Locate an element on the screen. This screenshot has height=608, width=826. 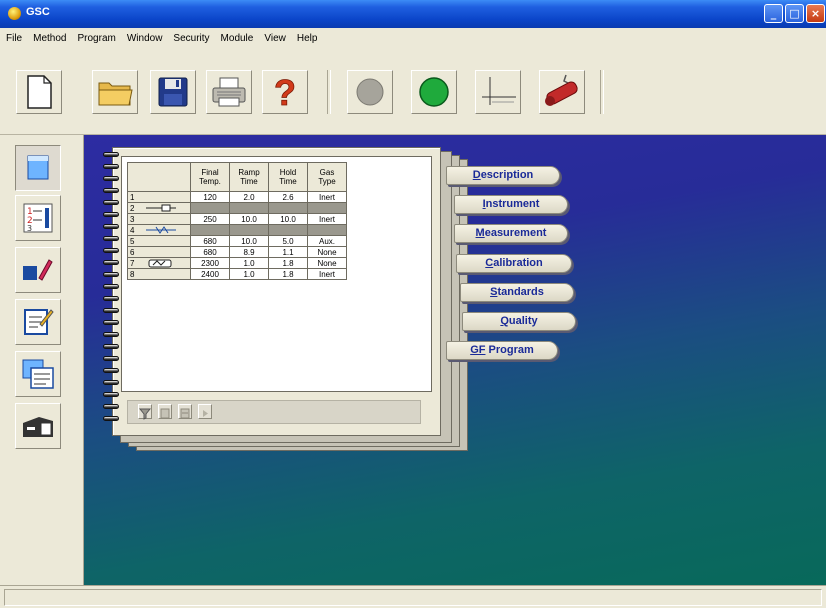
final-temp-cell: 2400 is located at coordinates (210, 274).